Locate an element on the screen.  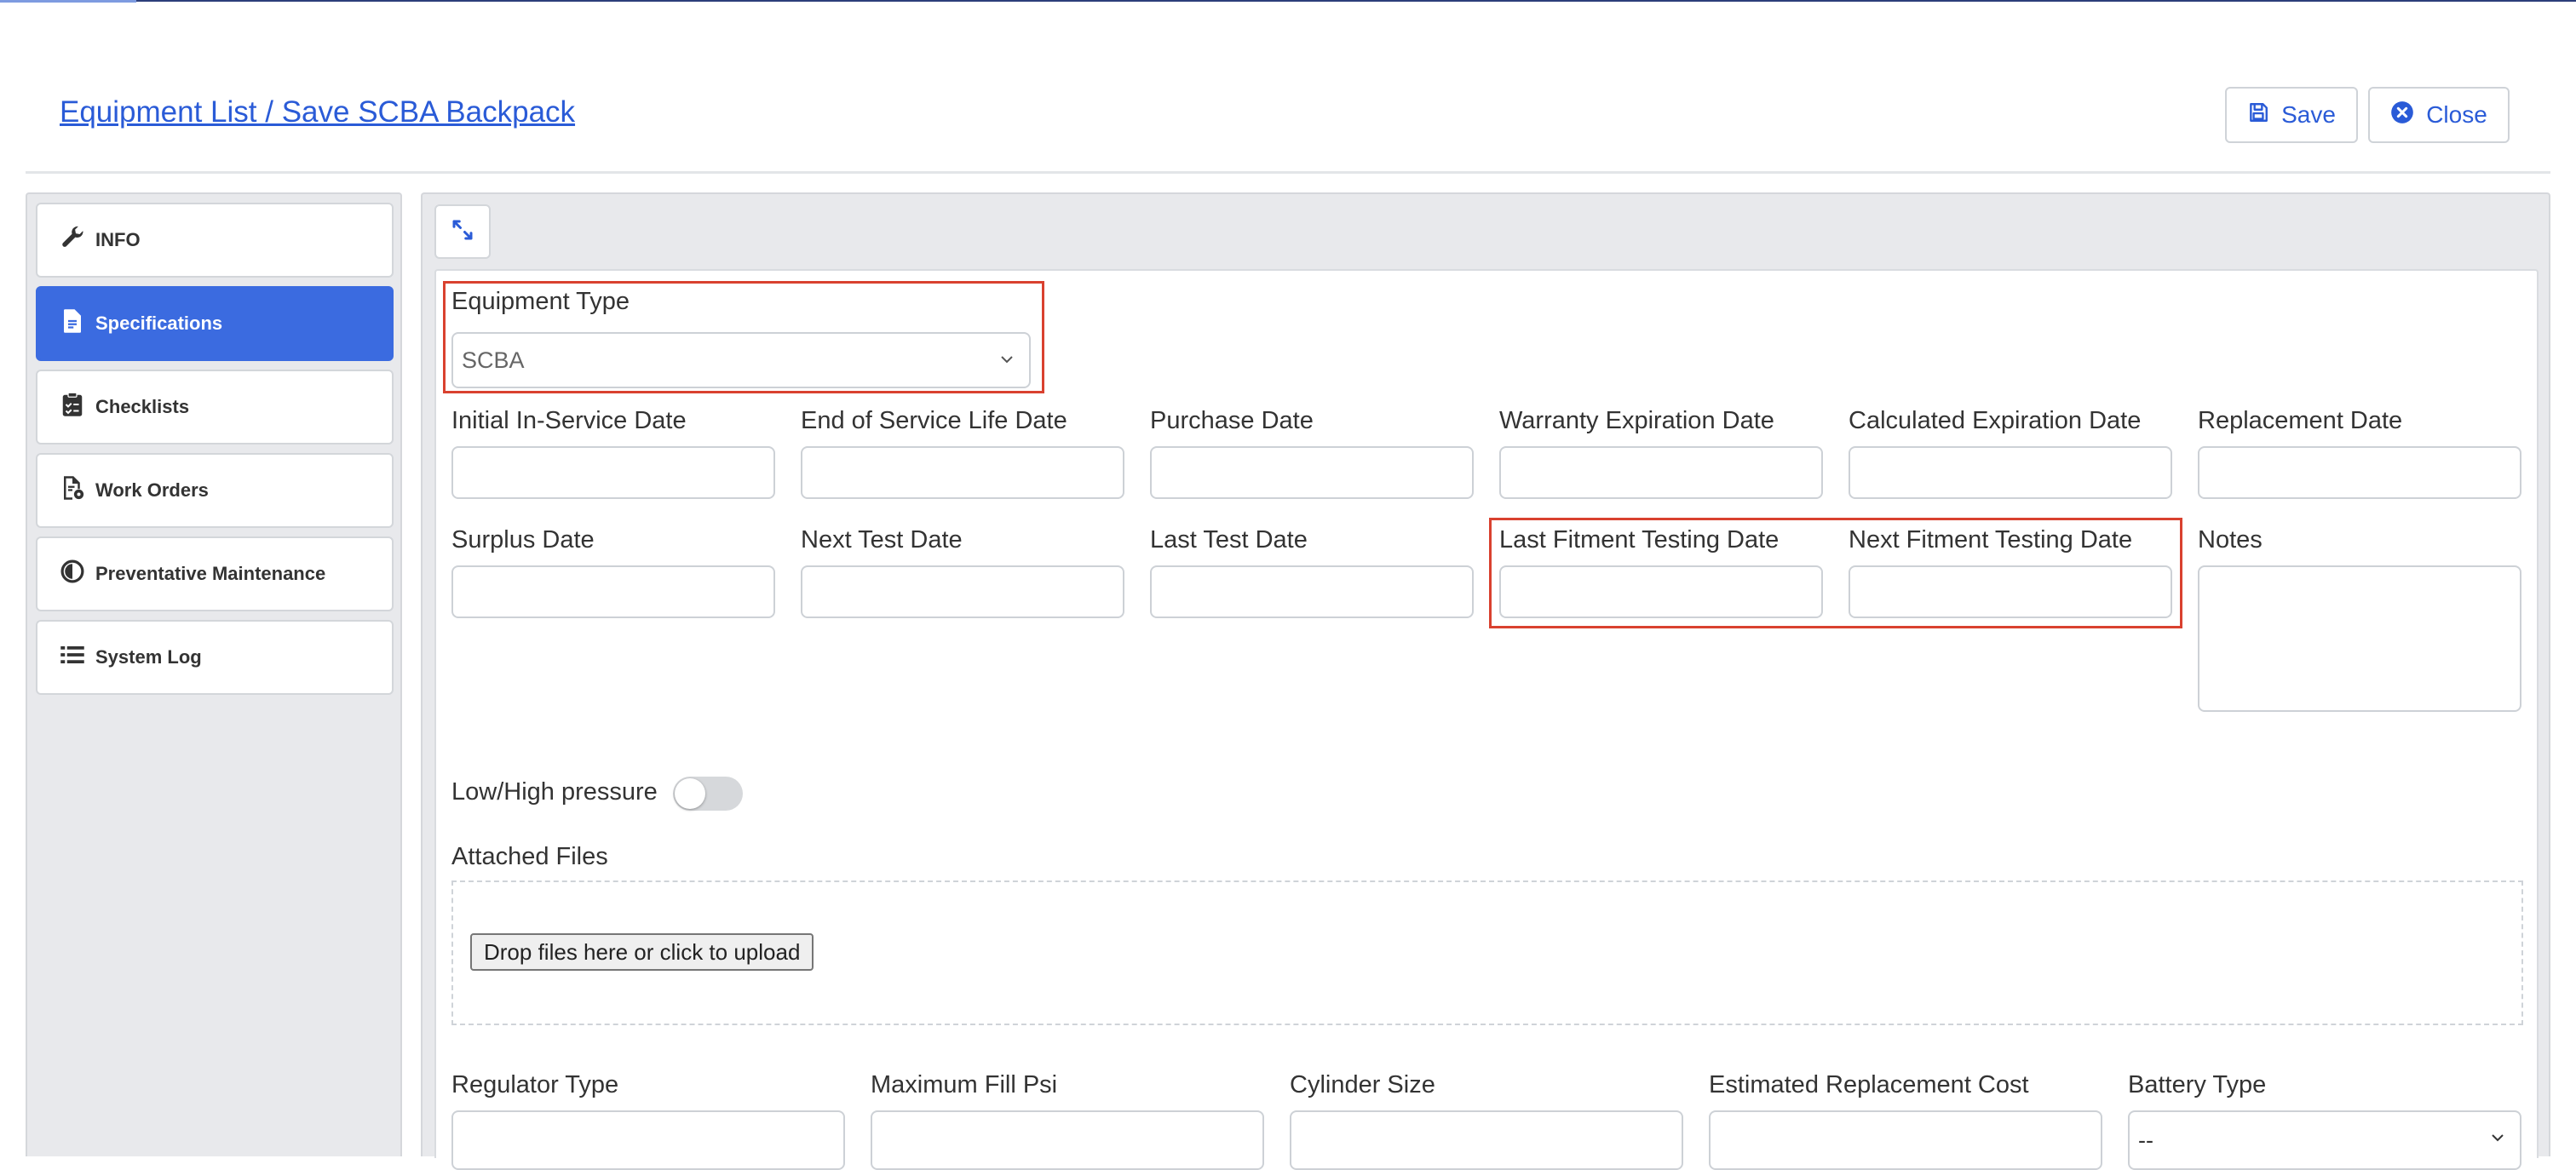
notes-label: Notes is located at coordinates (2230, 539).